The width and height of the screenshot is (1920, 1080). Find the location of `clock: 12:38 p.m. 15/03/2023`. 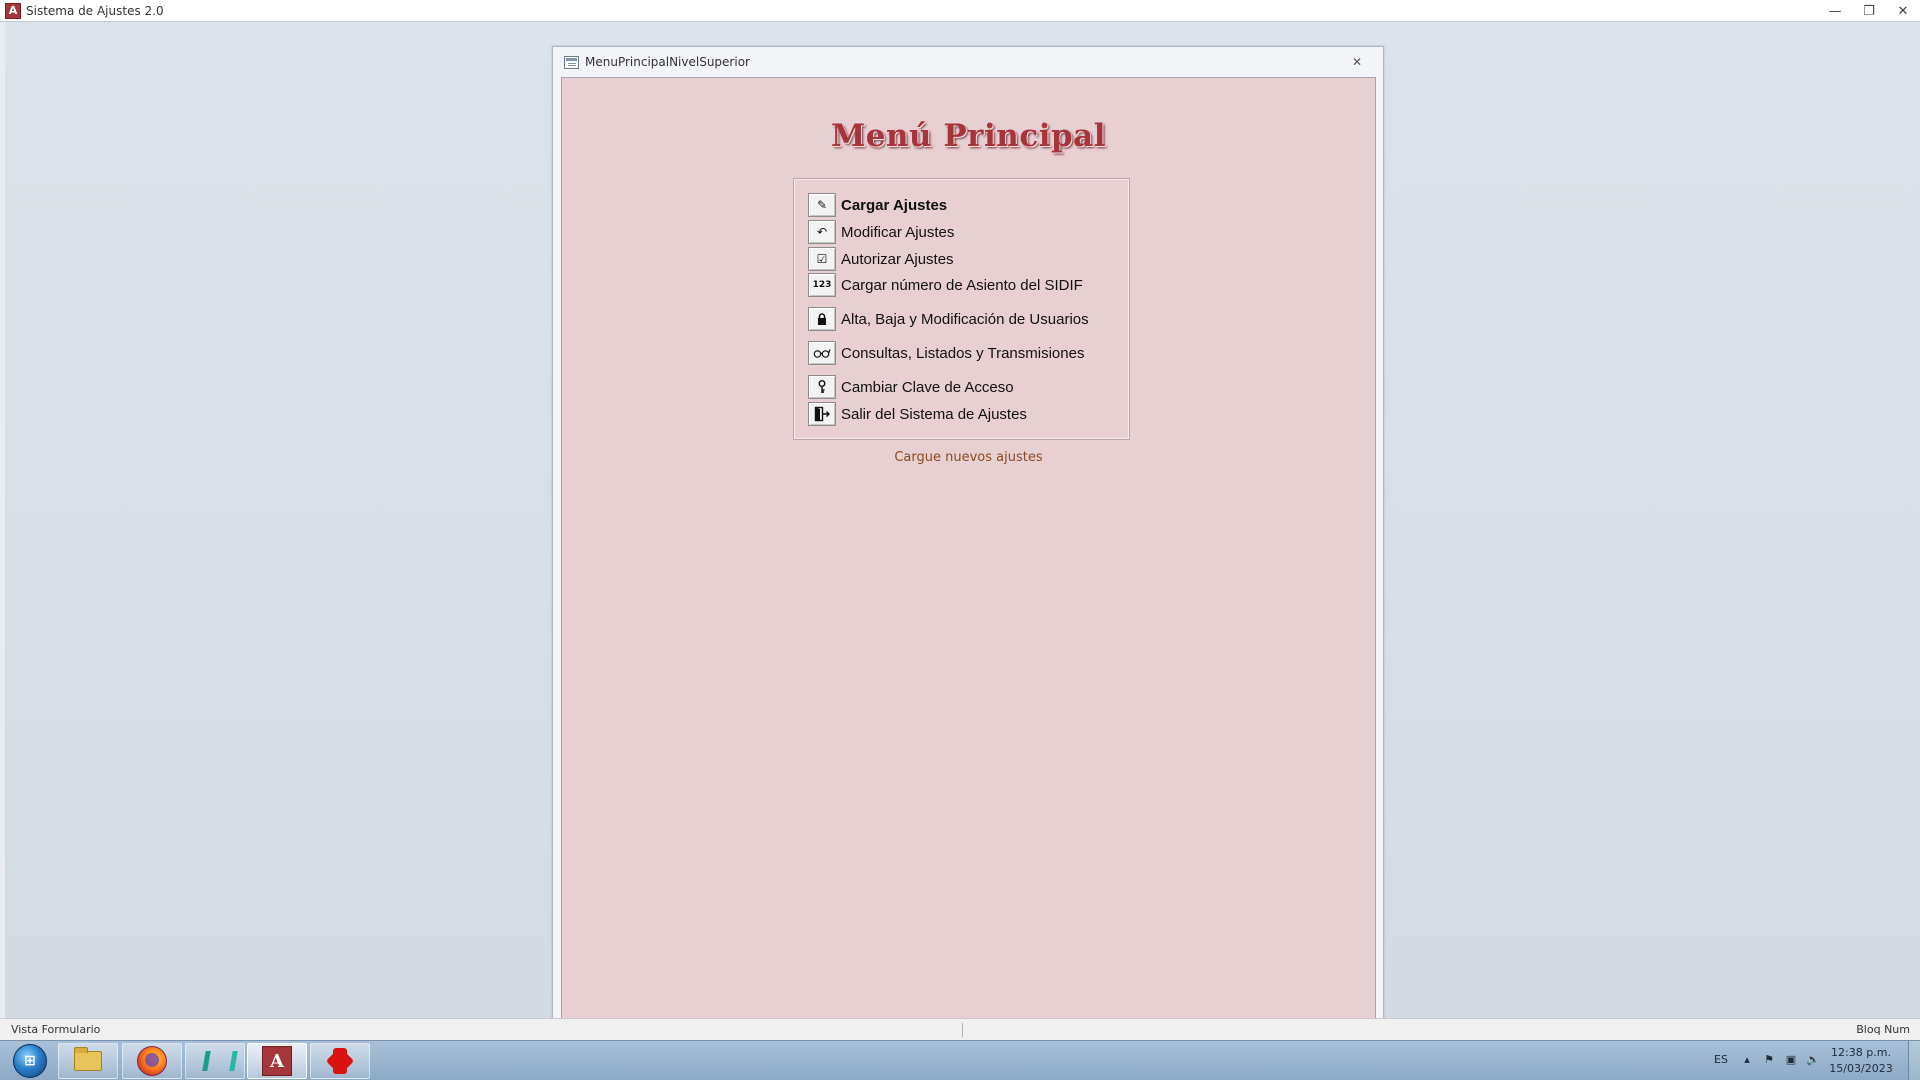

clock: 12:38 p.m. 15/03/2023 is located at coordinates (1861, 1061).